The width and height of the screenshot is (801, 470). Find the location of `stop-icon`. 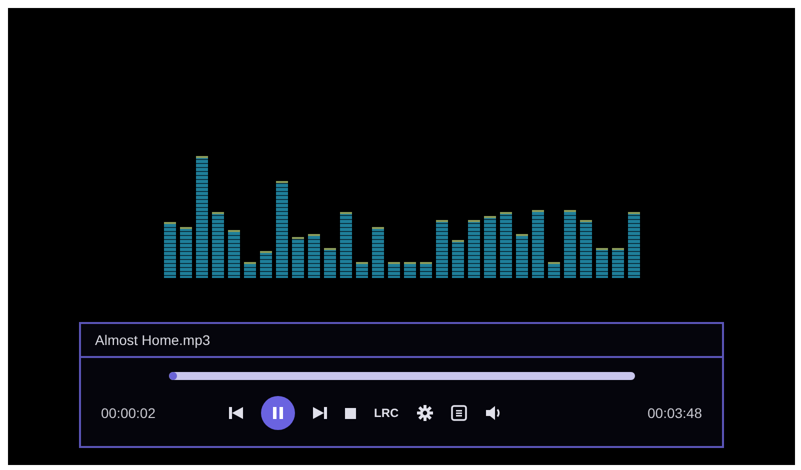

stop-icon is located at coordinates (350, 413).